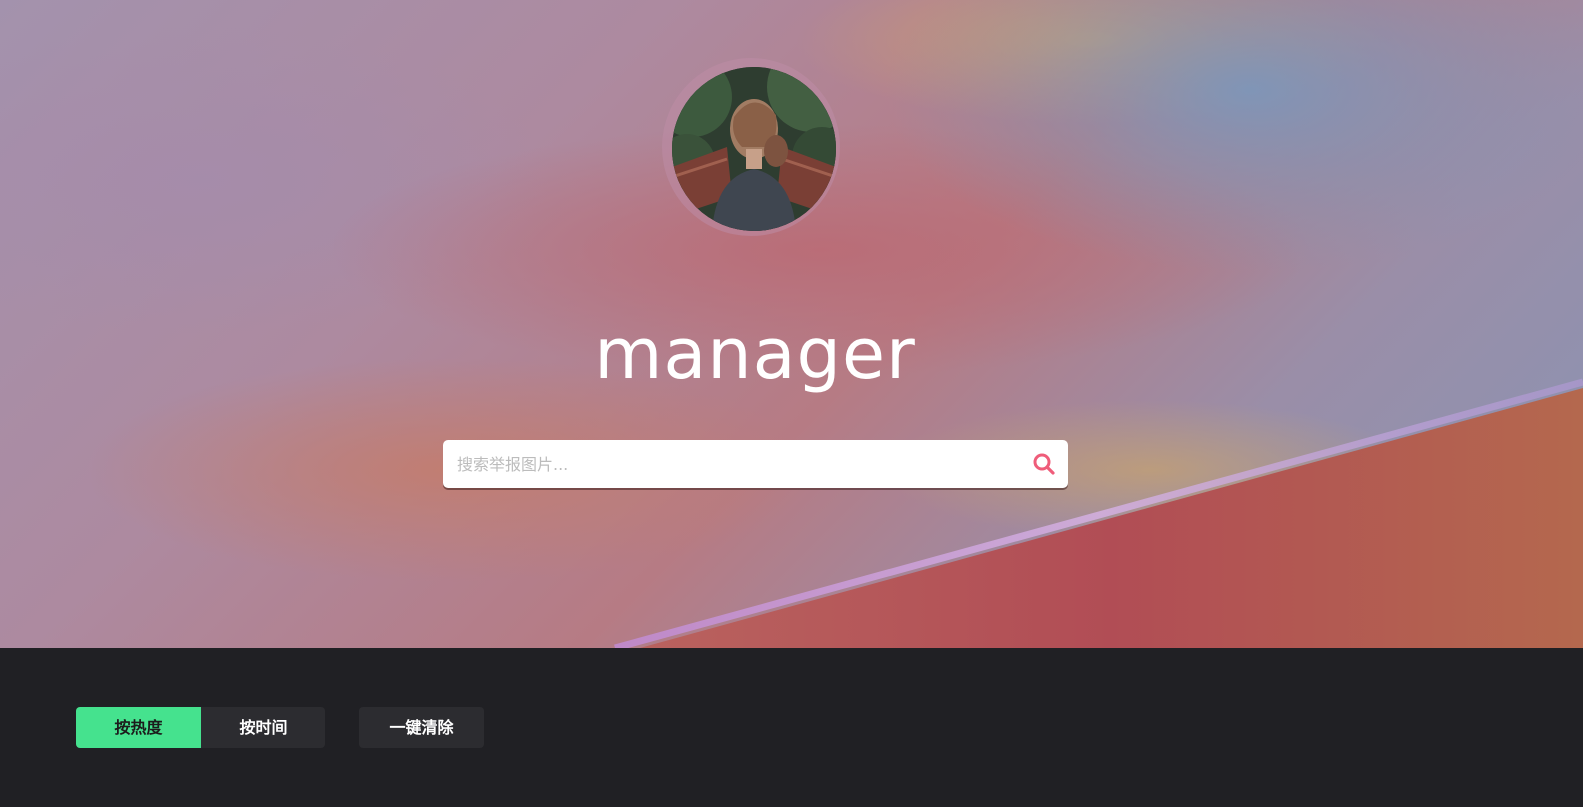  I want to click on avatar-photo-woman-icon, so click(754, 149).